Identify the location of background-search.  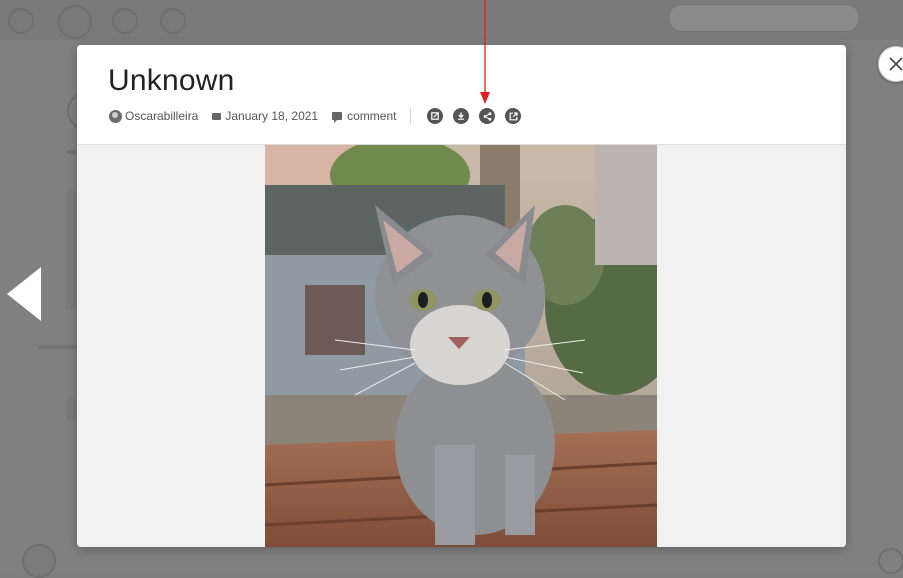
(764, 18).